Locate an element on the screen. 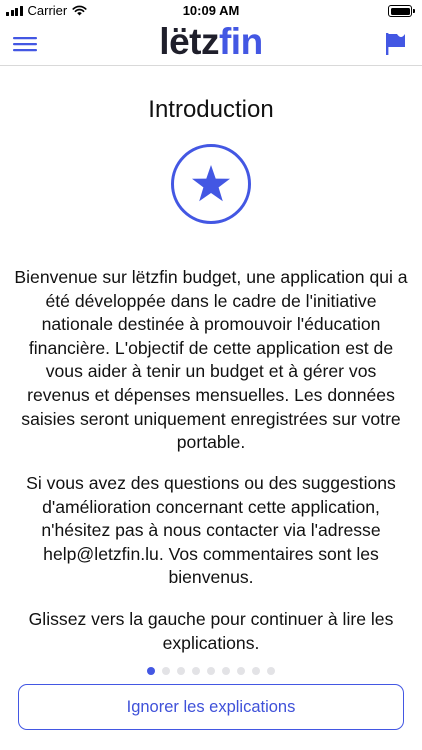 The height and width of the screenshot is (750, 422). page-indicator is located at coordinates (211, 671).